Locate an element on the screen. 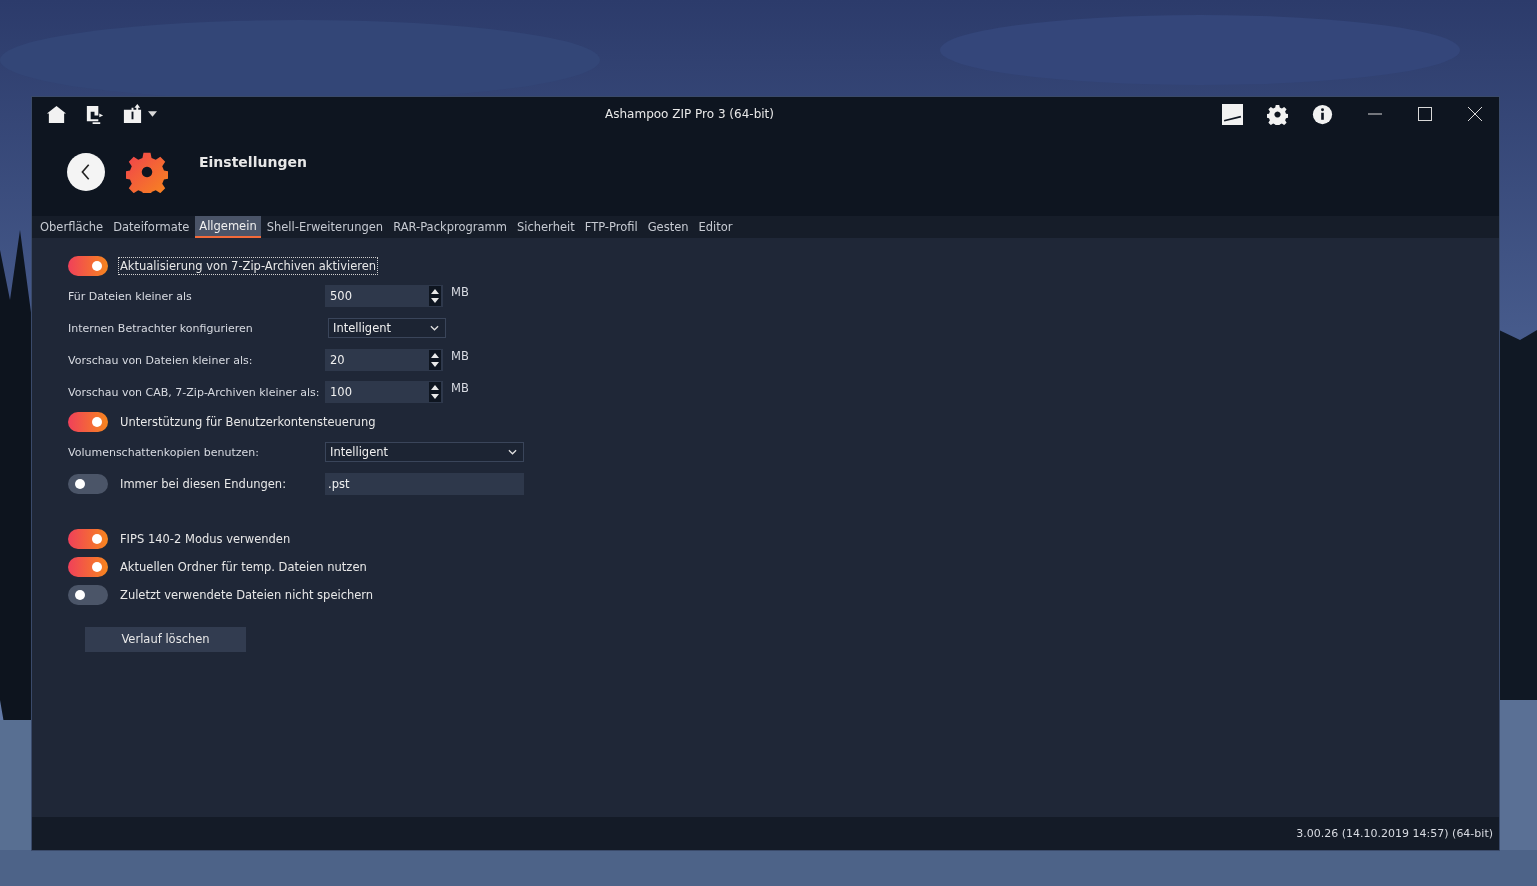 The height and width of the screenshot is (886, 1537). home-icon is located at coordinates (56, 114).